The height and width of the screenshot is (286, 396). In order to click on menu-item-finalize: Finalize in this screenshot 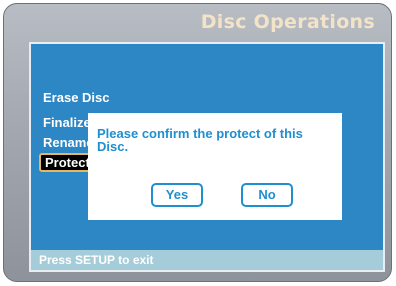, I will do `click(66, 122)`.